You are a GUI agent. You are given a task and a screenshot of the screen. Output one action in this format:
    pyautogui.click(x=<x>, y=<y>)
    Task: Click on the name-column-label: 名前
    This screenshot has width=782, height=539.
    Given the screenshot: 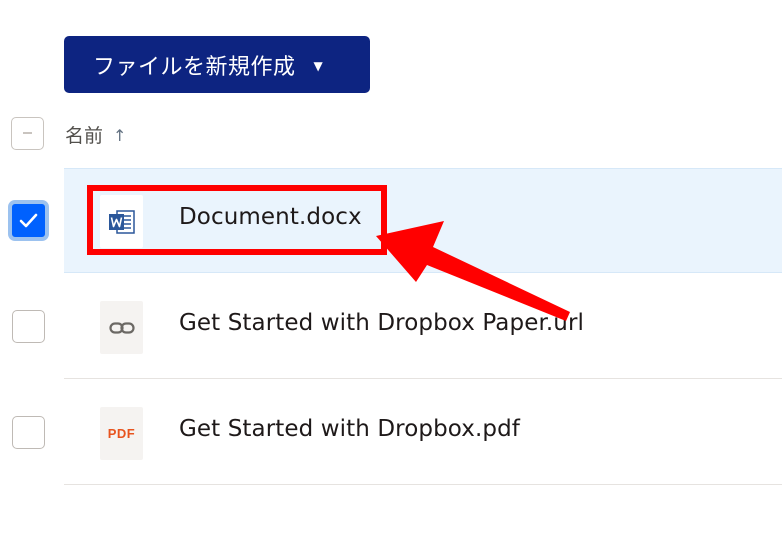 What is the action you would take?
    pyautogui.click(x=84, y=136)
    